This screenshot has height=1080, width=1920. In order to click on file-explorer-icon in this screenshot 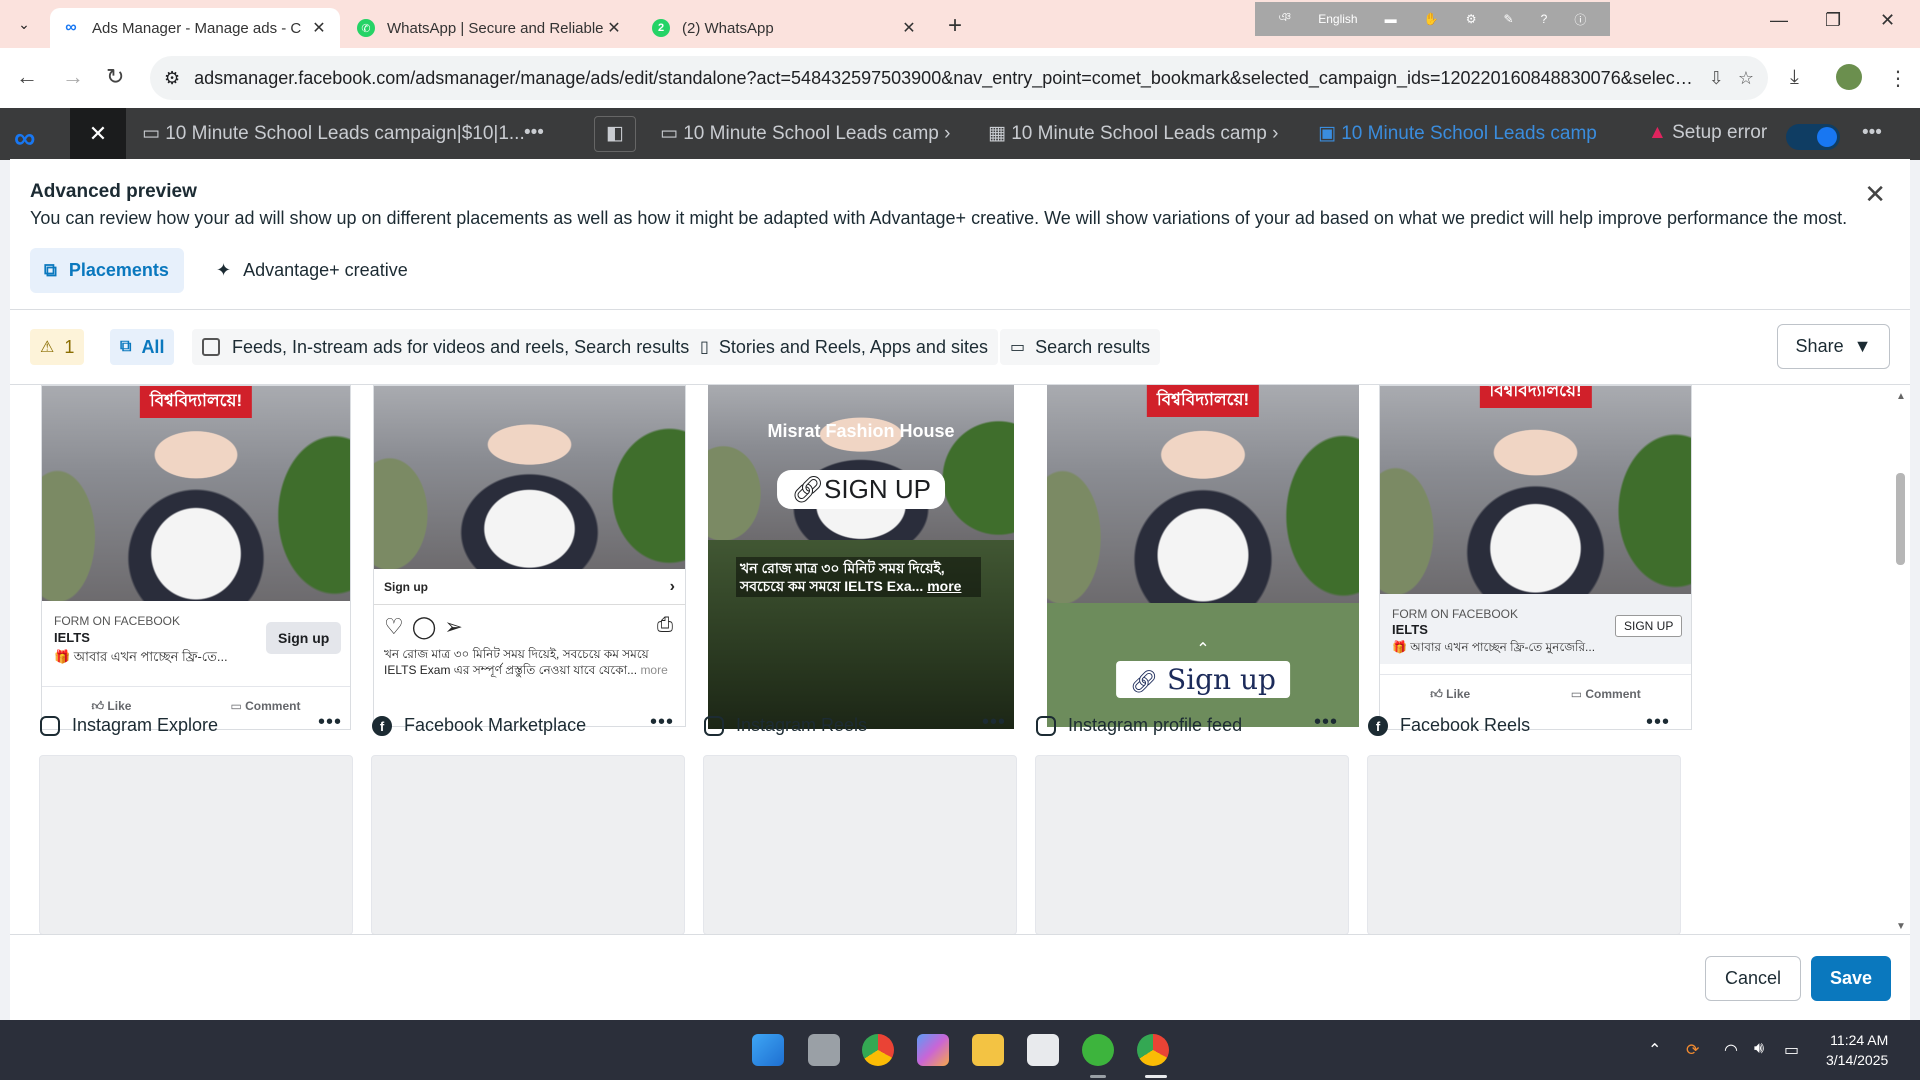, I will do `click(988, 1050)`.